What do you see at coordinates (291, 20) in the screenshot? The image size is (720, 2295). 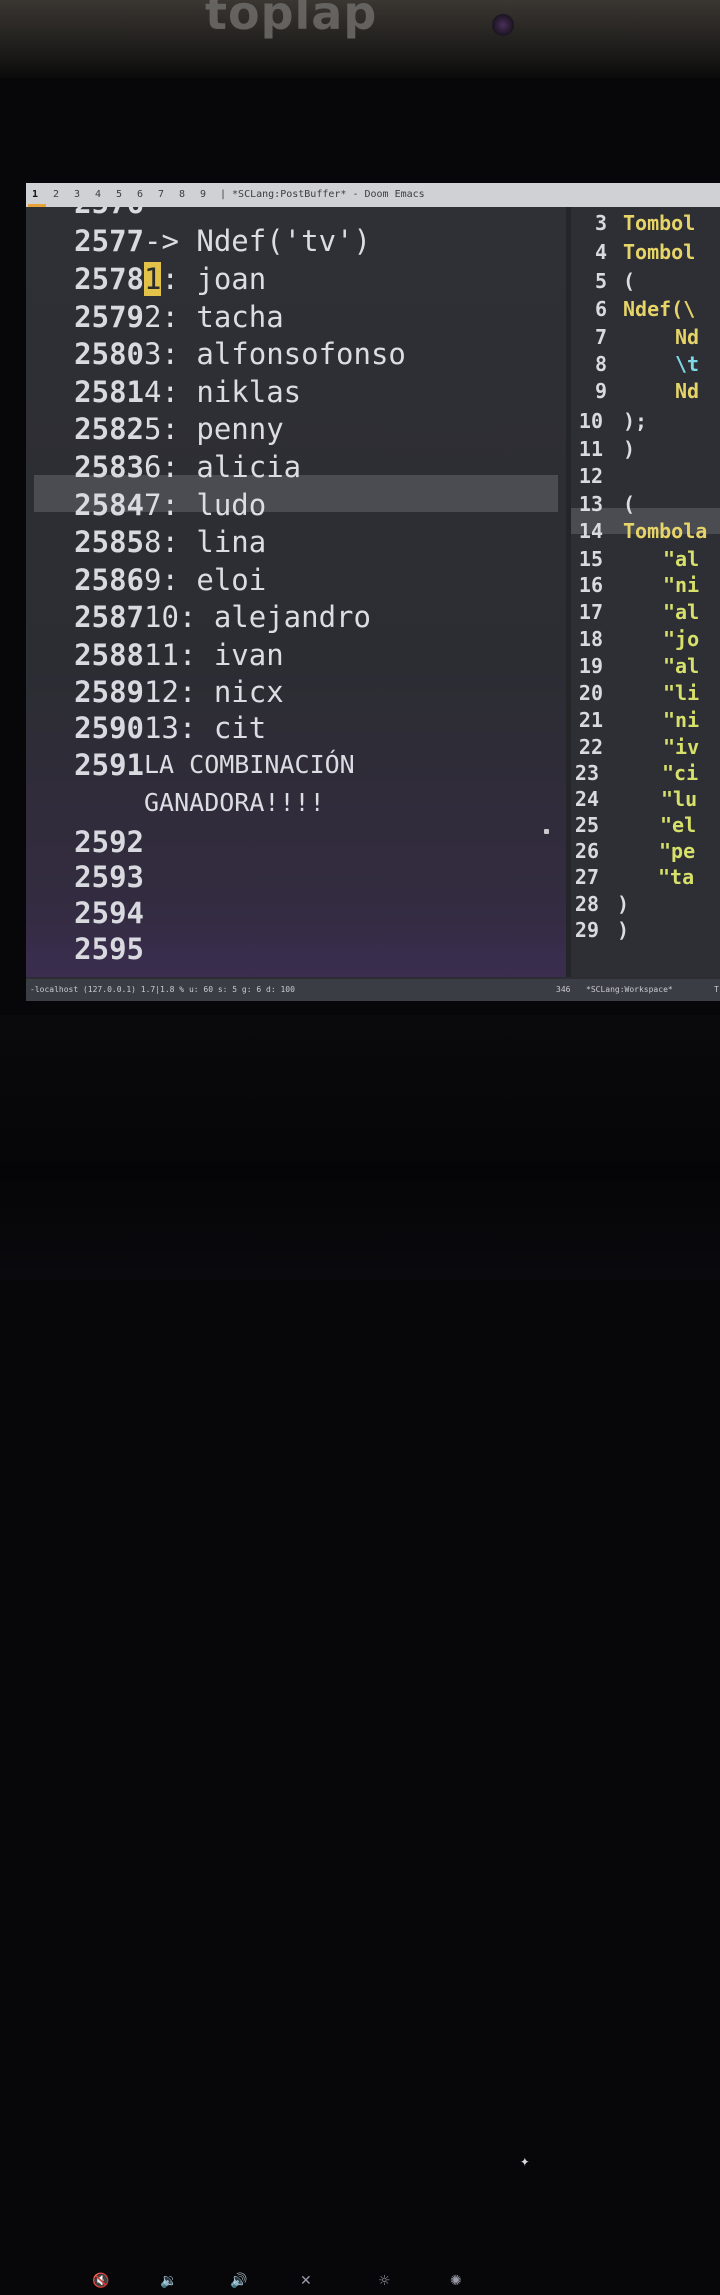 I see `sticker-brand: toplap` at bounding box center [291, 20].